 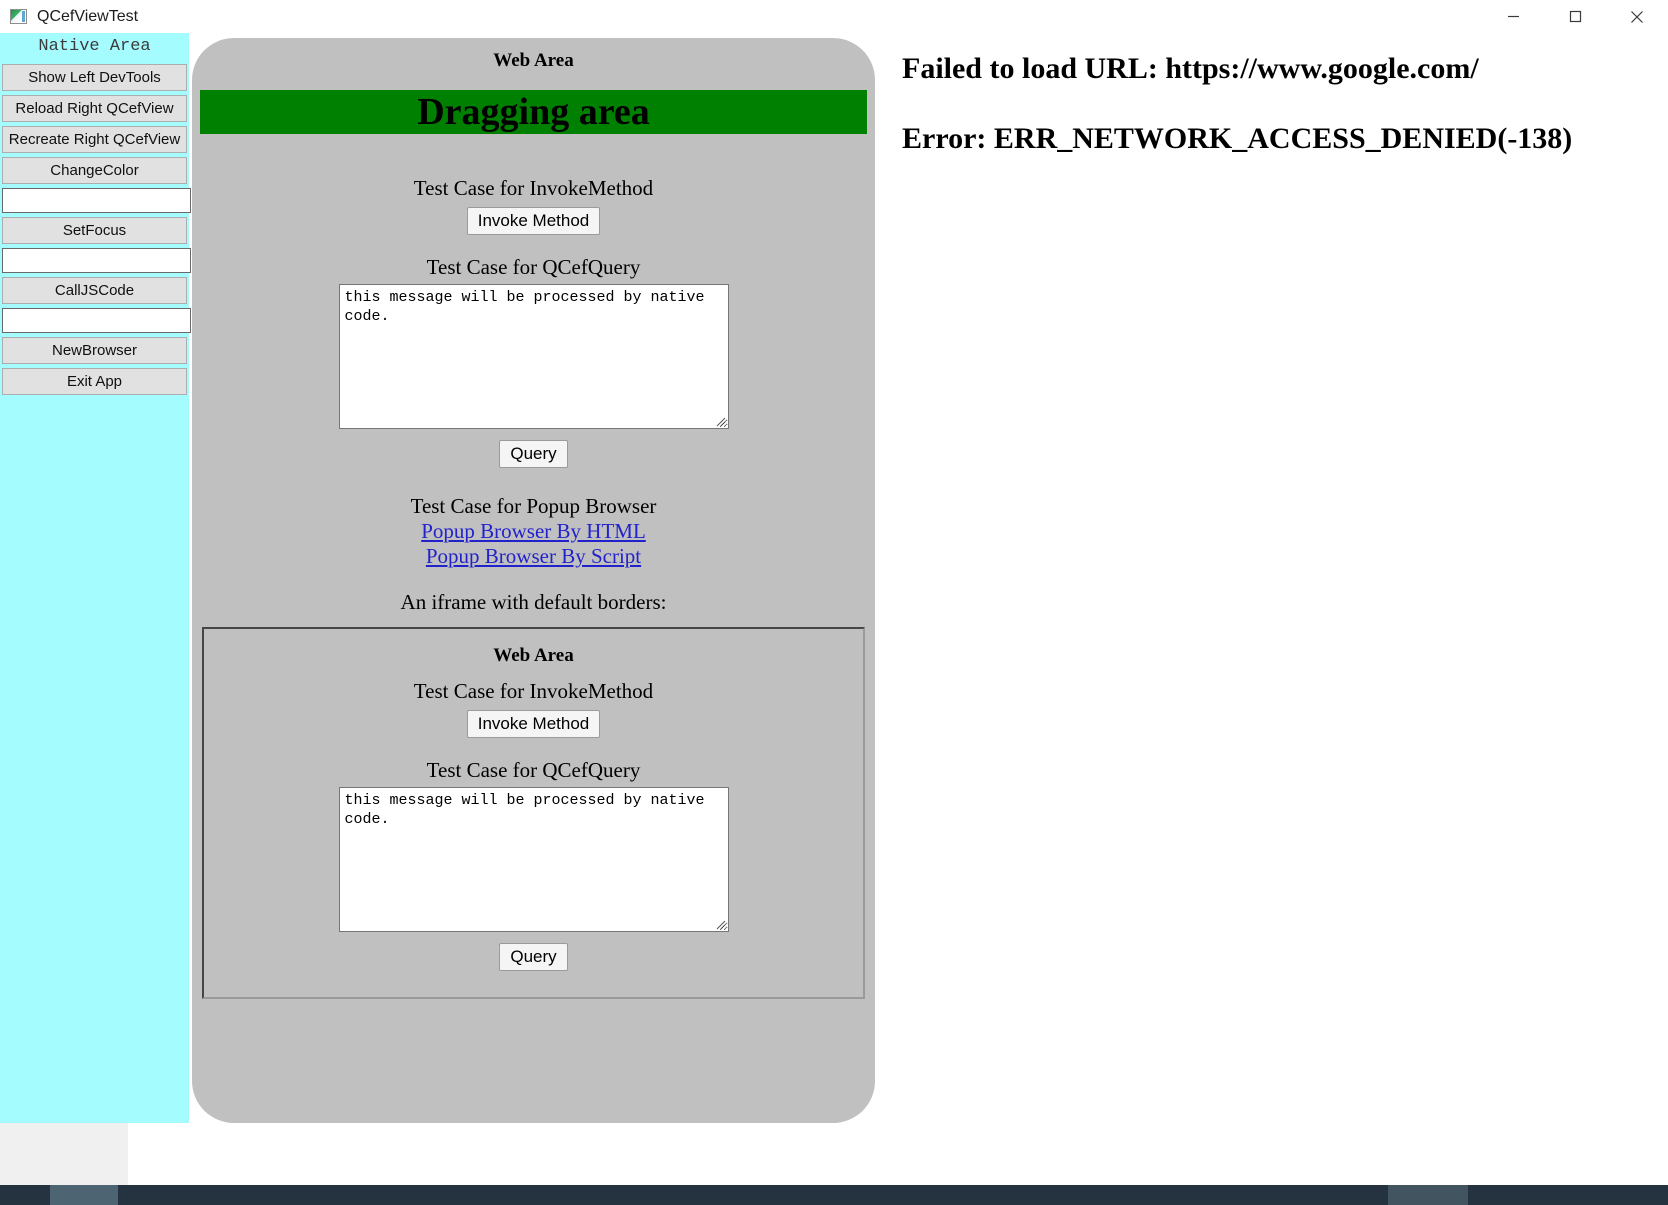 I want to click on dragging-area: Dragging area, so click(x=533, y=112).